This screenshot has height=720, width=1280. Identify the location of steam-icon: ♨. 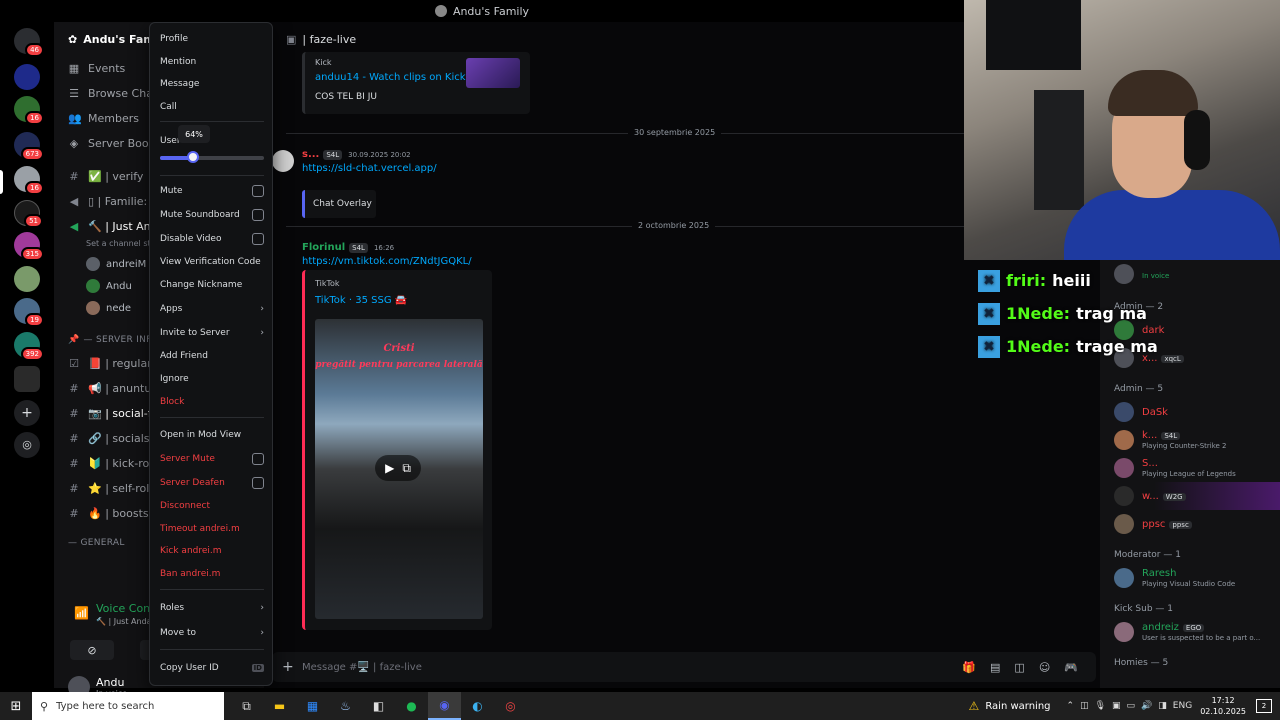
(345, 706).